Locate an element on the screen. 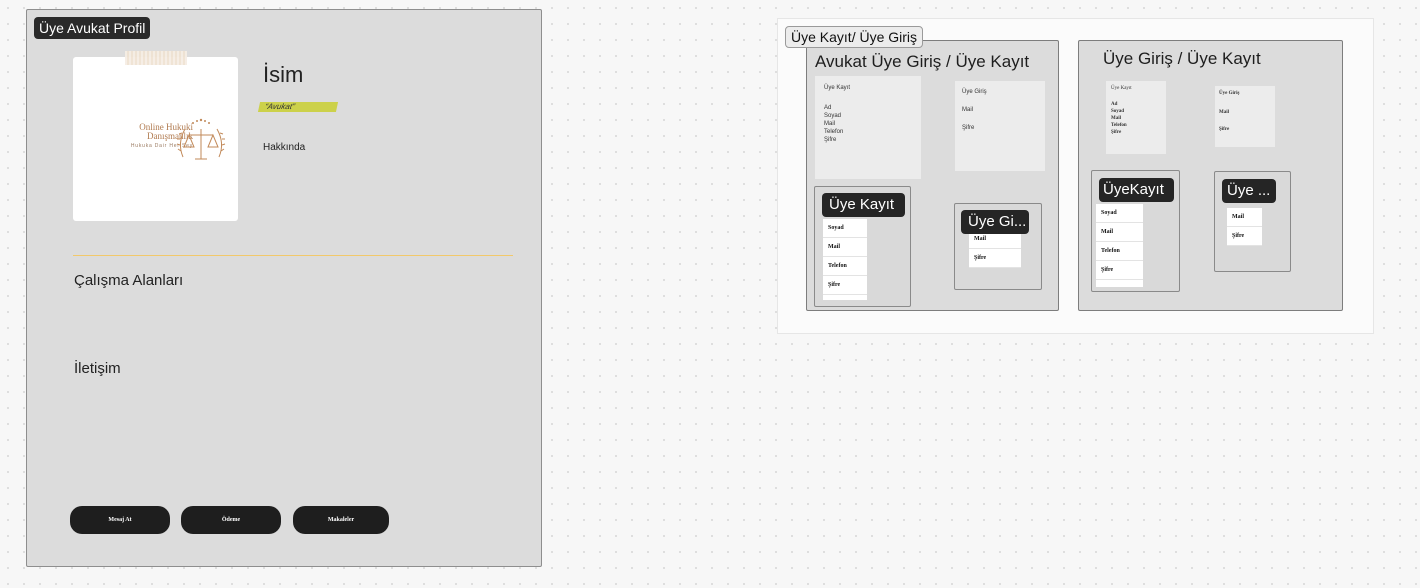  profile-name: İsim is located at coordinates (283, 74).